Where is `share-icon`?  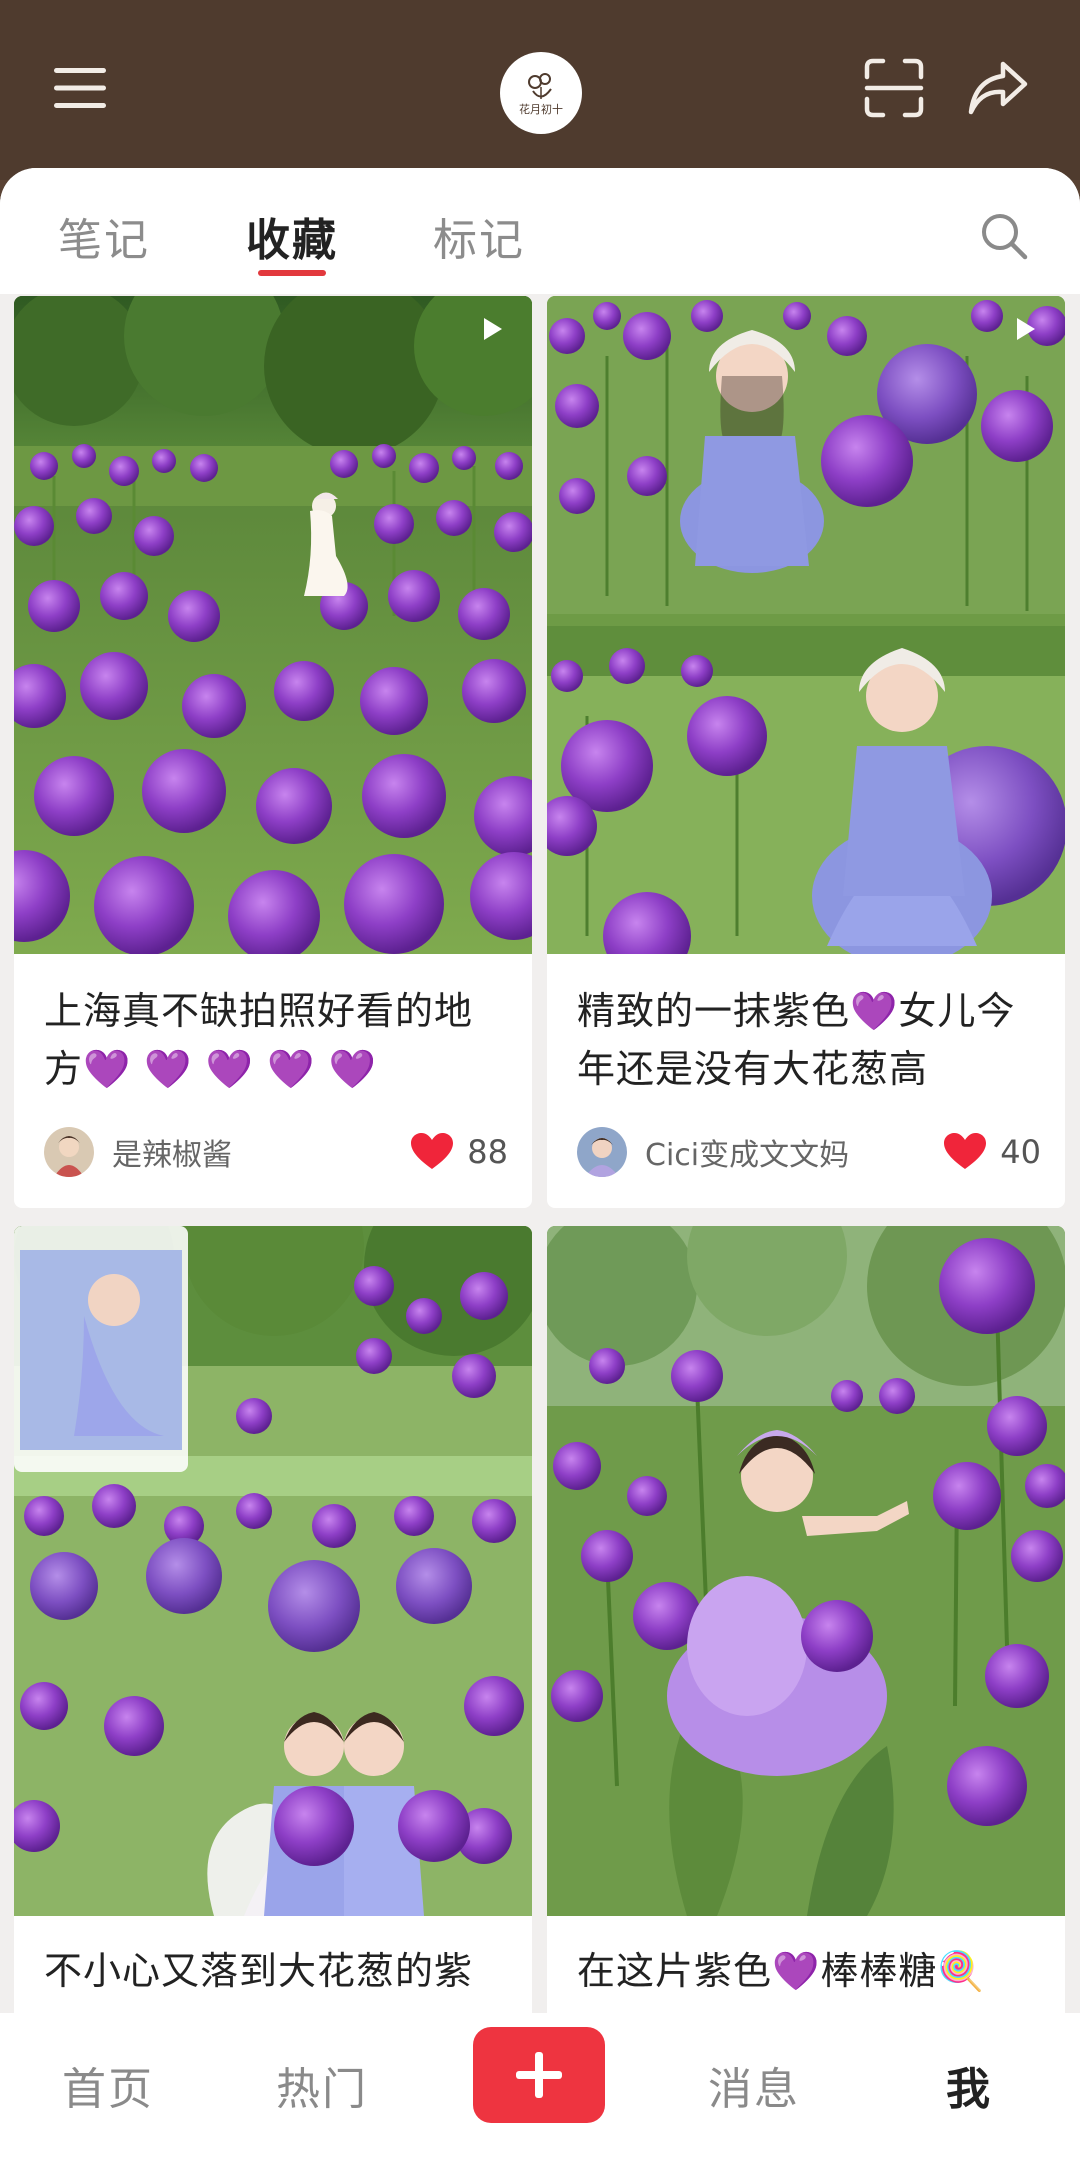 share-icon is located at coordinates (998, 88).